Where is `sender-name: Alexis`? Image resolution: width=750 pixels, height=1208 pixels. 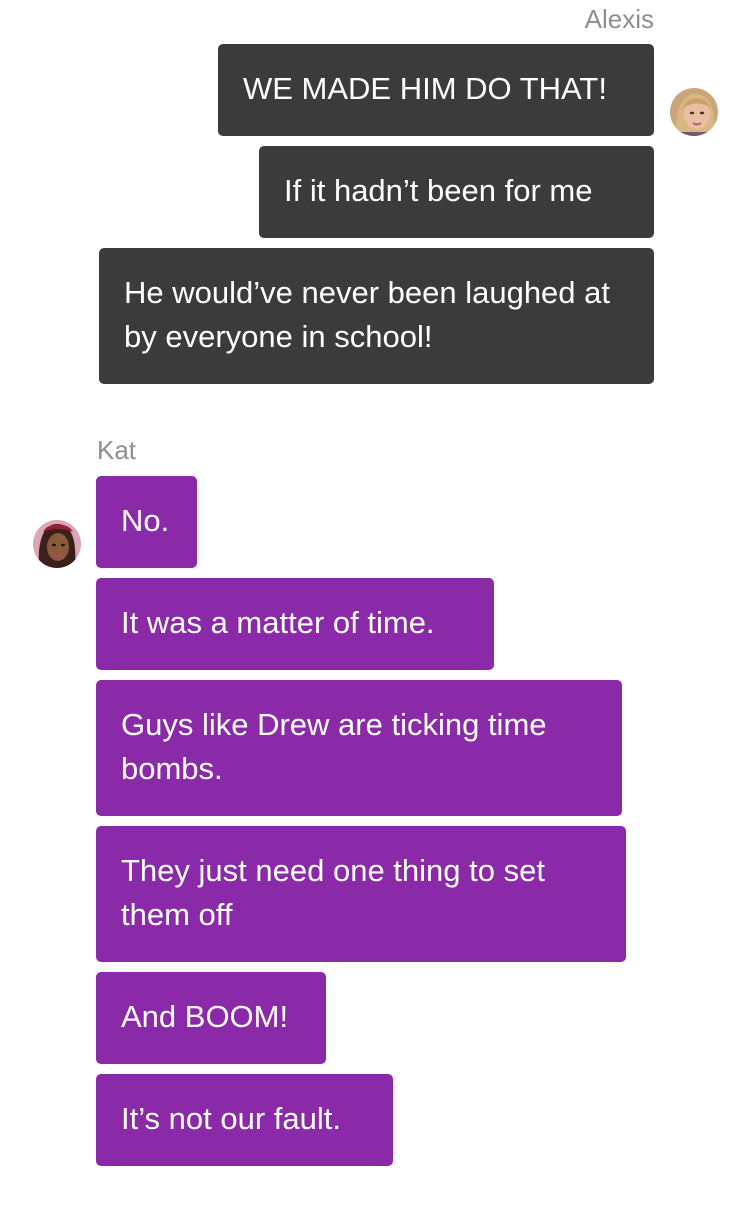 sender-name: Alexis is located at coordinates (619, 19).